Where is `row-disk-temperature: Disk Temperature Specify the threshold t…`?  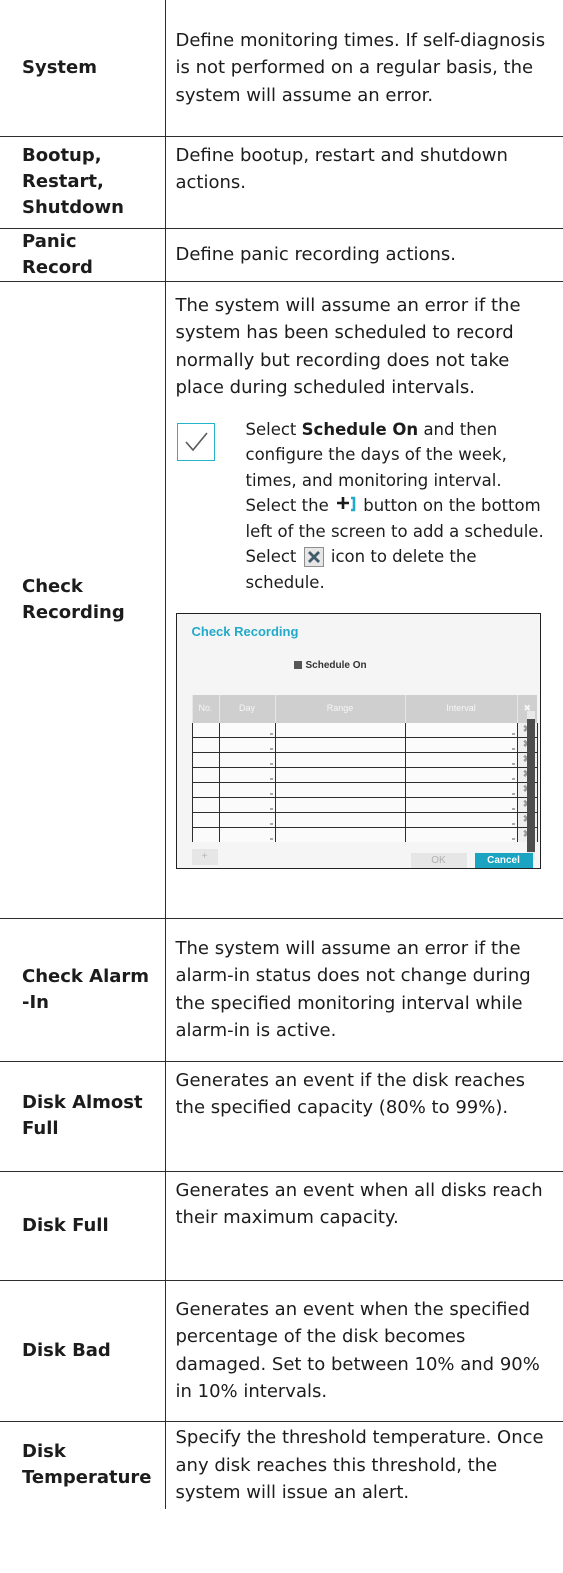 row-disk-temperature: Disk Temperature Specify the threshold t… is located at coordinates (281, 1464).